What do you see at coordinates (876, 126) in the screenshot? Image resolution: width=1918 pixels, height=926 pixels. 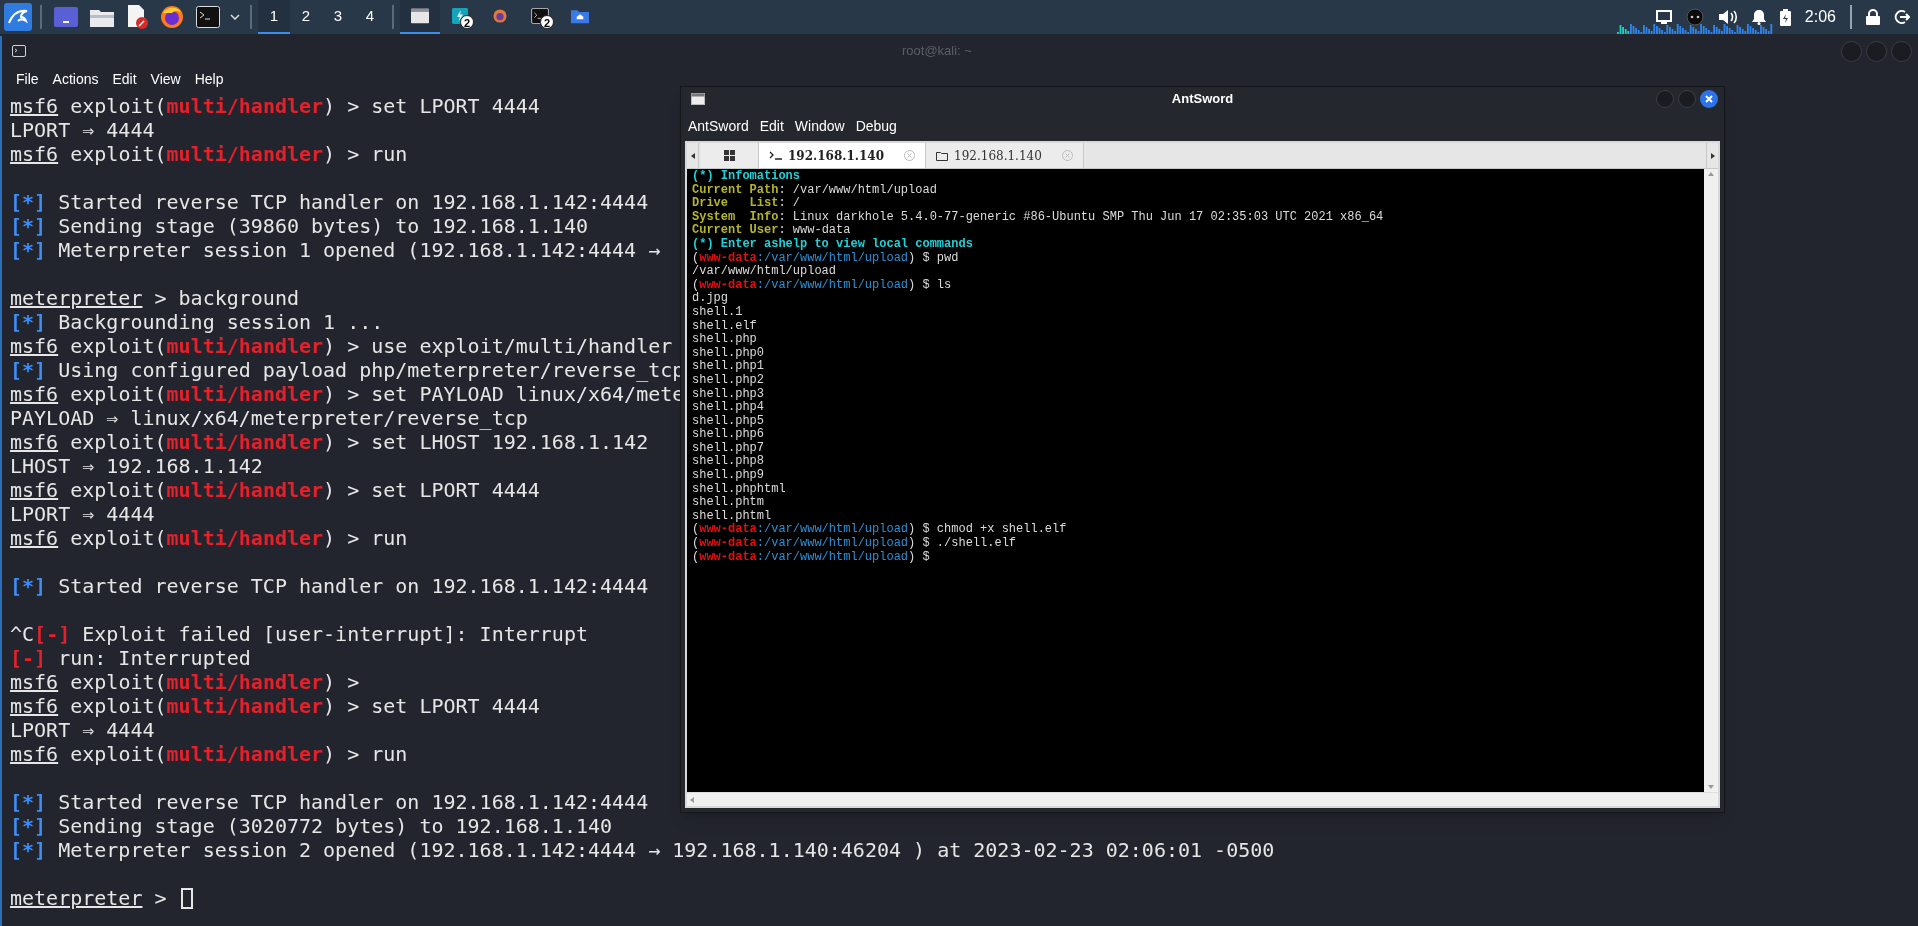 I see `menu-item: Debug` at bounding box center [876, 126].